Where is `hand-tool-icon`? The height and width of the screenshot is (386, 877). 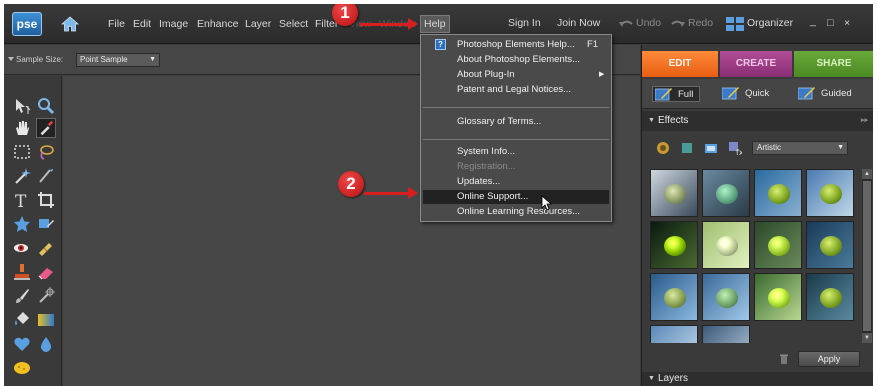 hand-tool-icon is located at coordinates (22, 128).